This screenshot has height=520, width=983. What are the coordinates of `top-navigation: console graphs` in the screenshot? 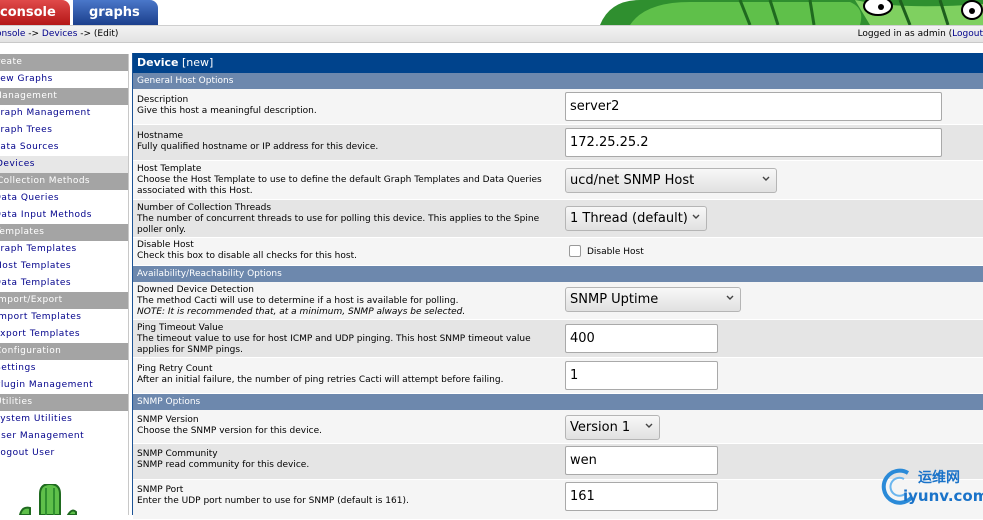 It's located at (491, 12).